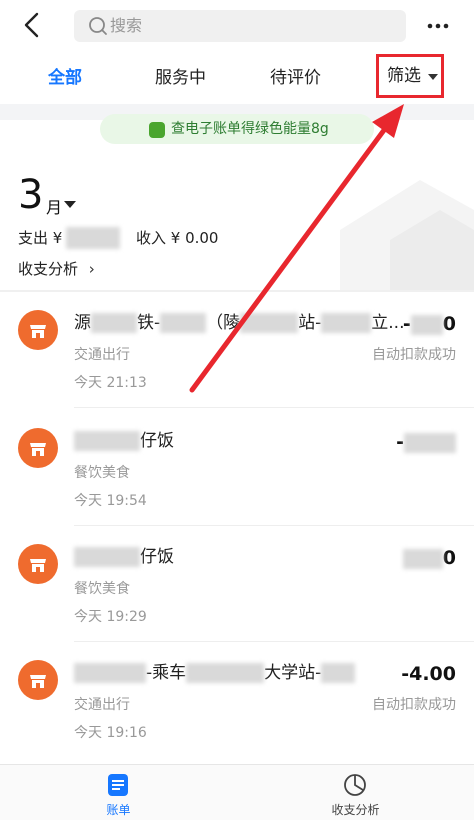 Image resolution: width=474 pixels, height=820 pixels. What do you see at coordinates (180, 78) in the screenshot?
I see `tab-in-service: 服务中` at bounding box center [180, 78].